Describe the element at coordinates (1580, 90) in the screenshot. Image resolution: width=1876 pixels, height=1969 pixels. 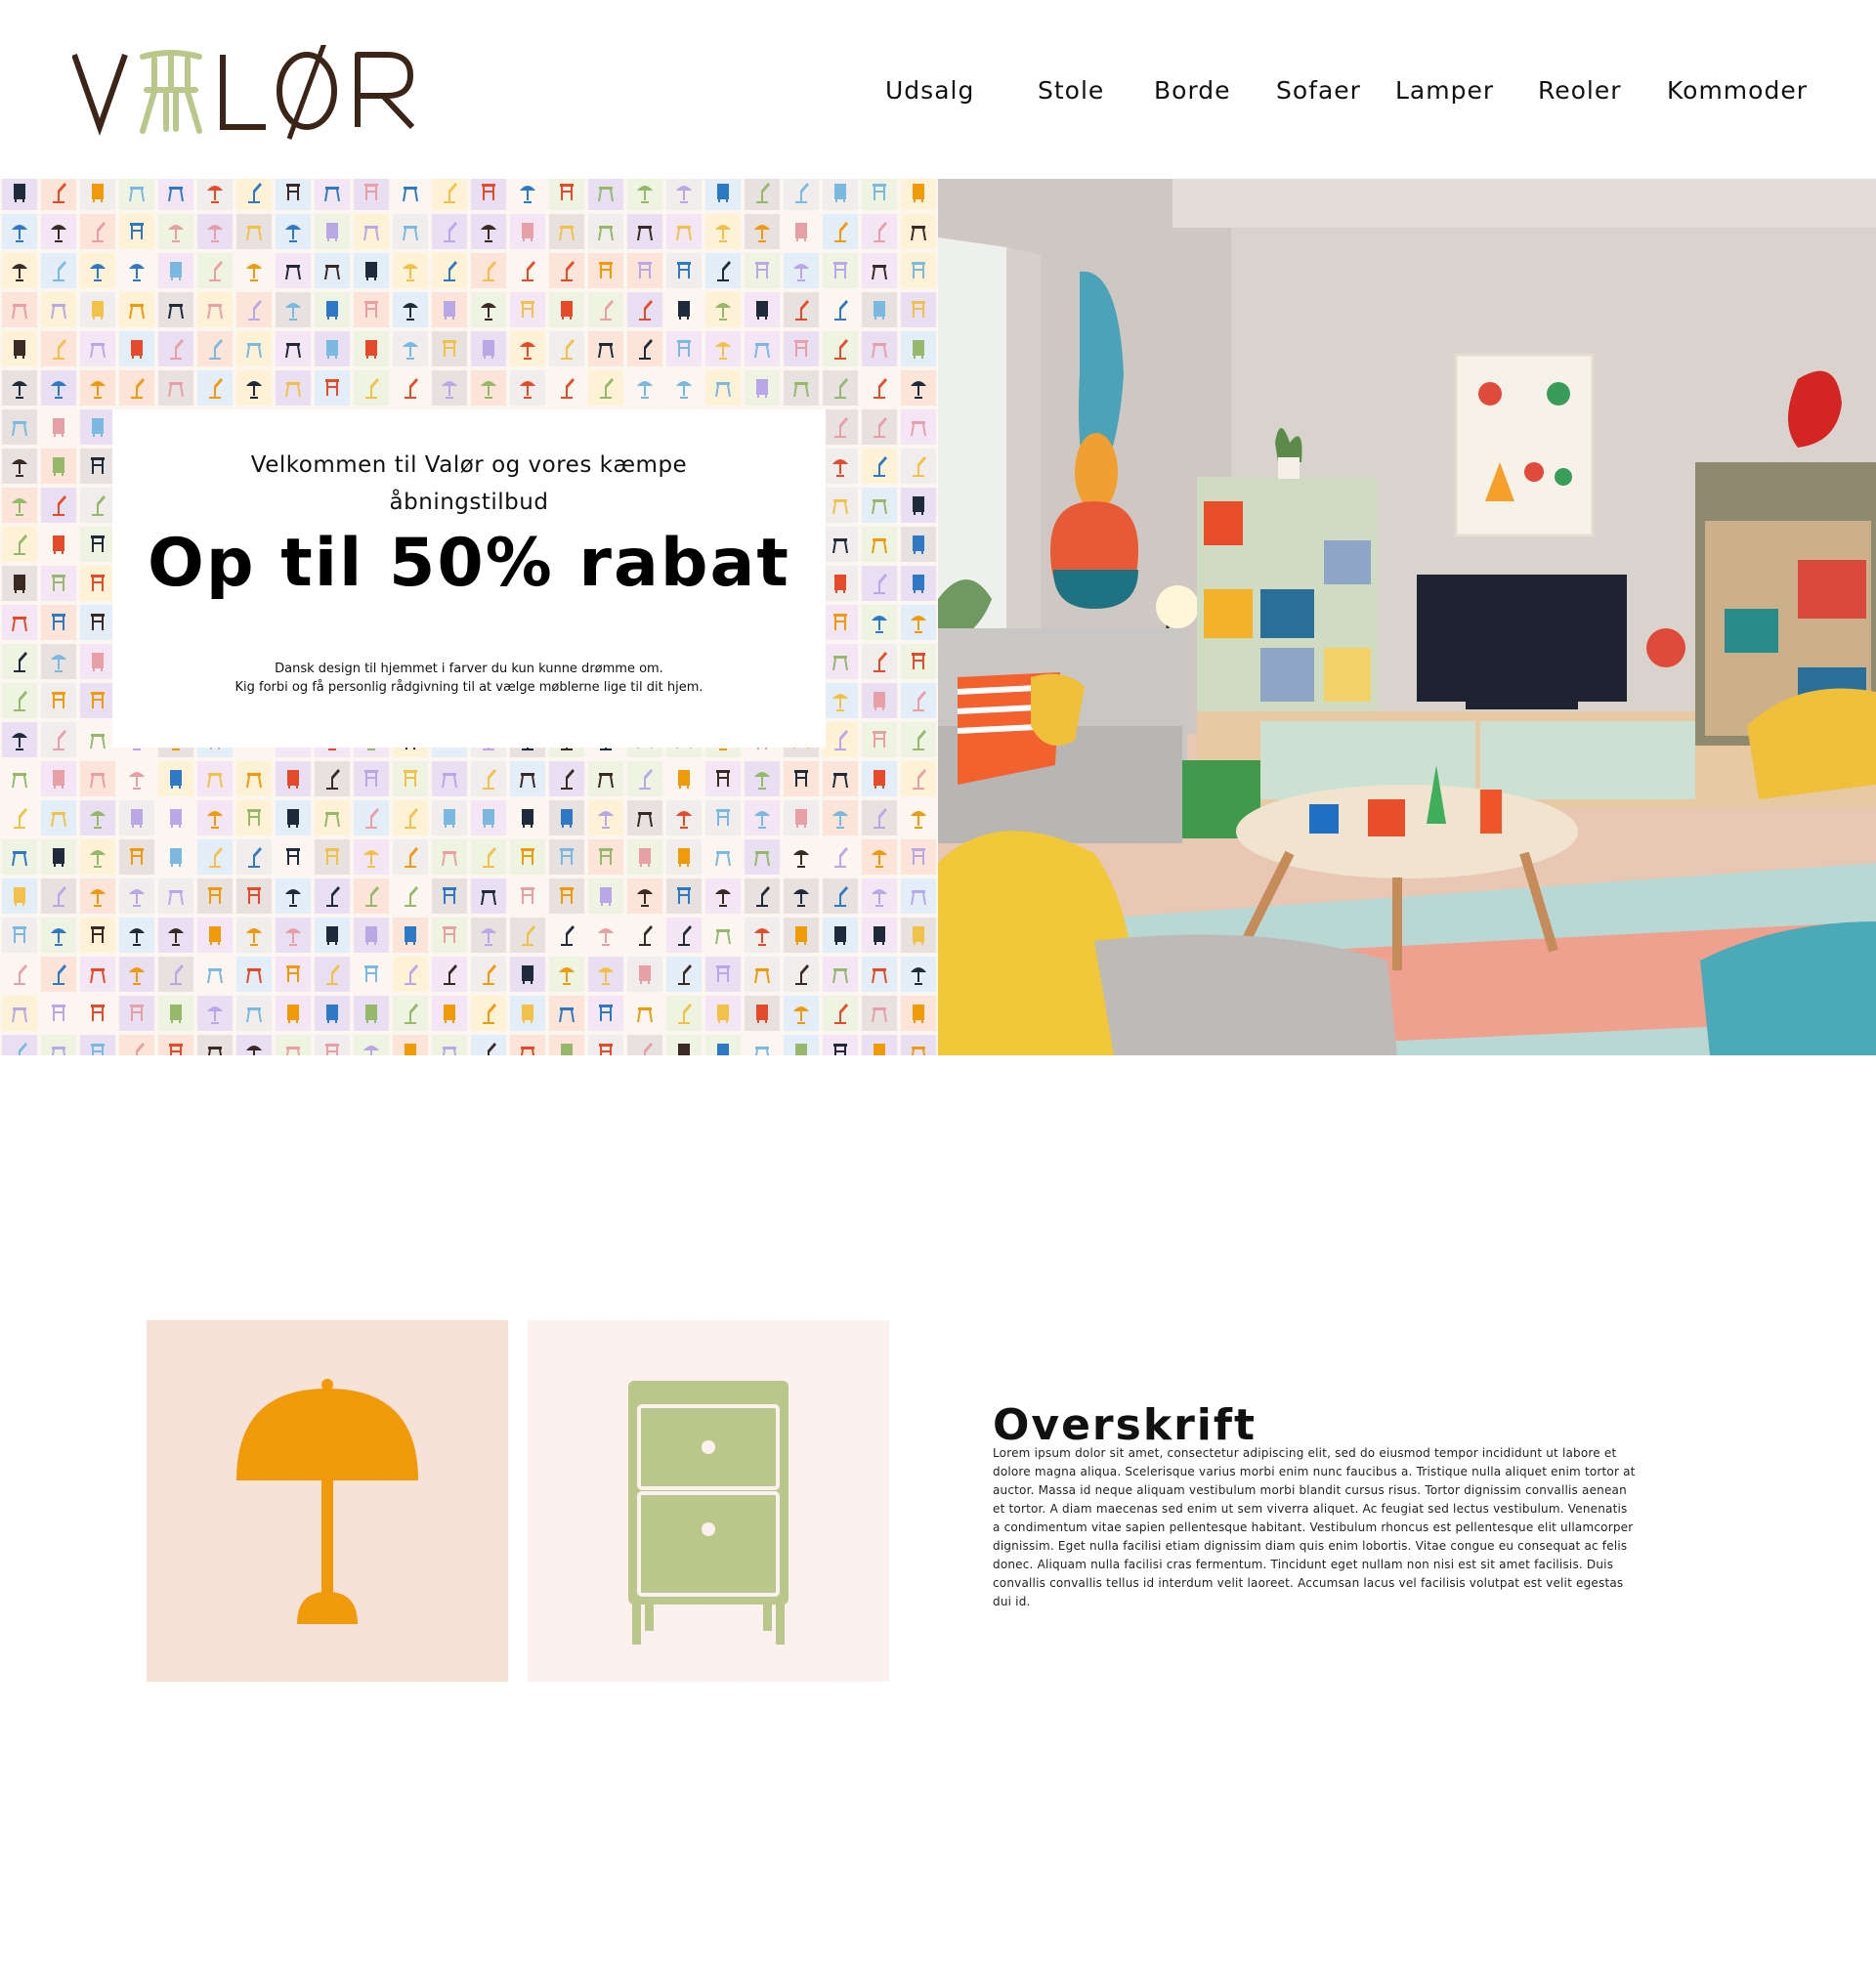
I see `nav-item-reoler: Reoler` at that location.